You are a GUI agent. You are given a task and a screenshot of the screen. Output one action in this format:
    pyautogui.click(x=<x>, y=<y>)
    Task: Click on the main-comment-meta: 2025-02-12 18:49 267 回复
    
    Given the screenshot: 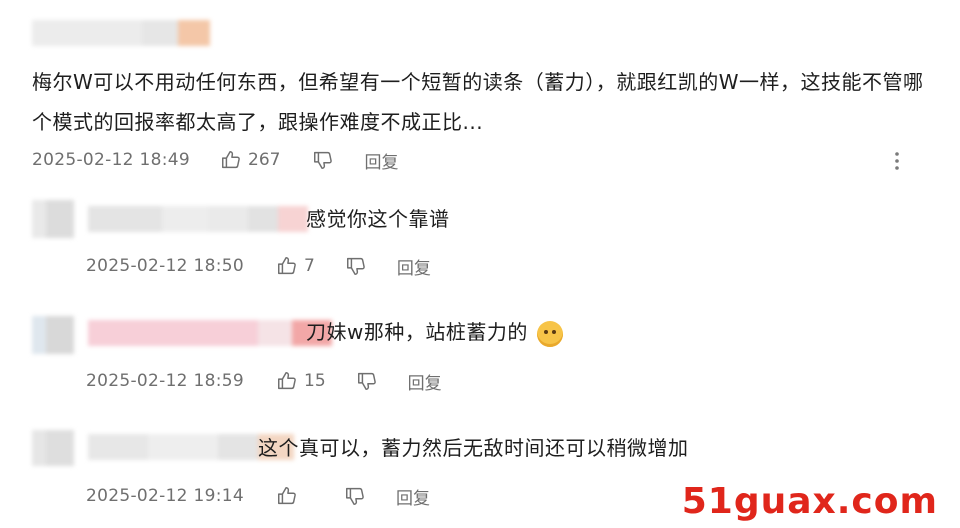 What is the action you would take?
    pyautogui.click(x=215, y=160)
    